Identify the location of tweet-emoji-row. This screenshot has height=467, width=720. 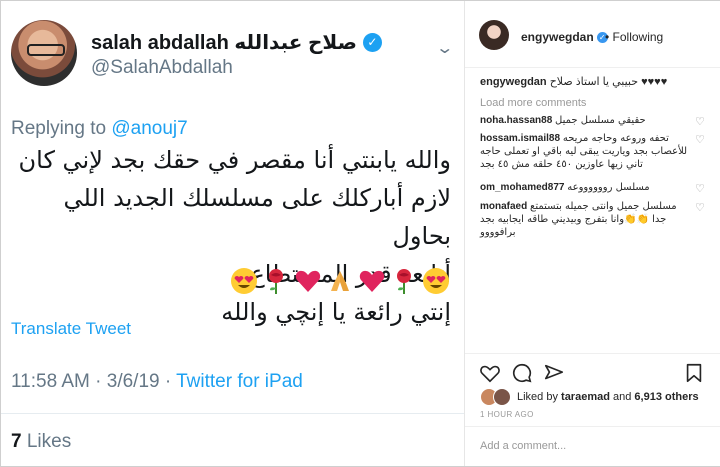
(340, 281).